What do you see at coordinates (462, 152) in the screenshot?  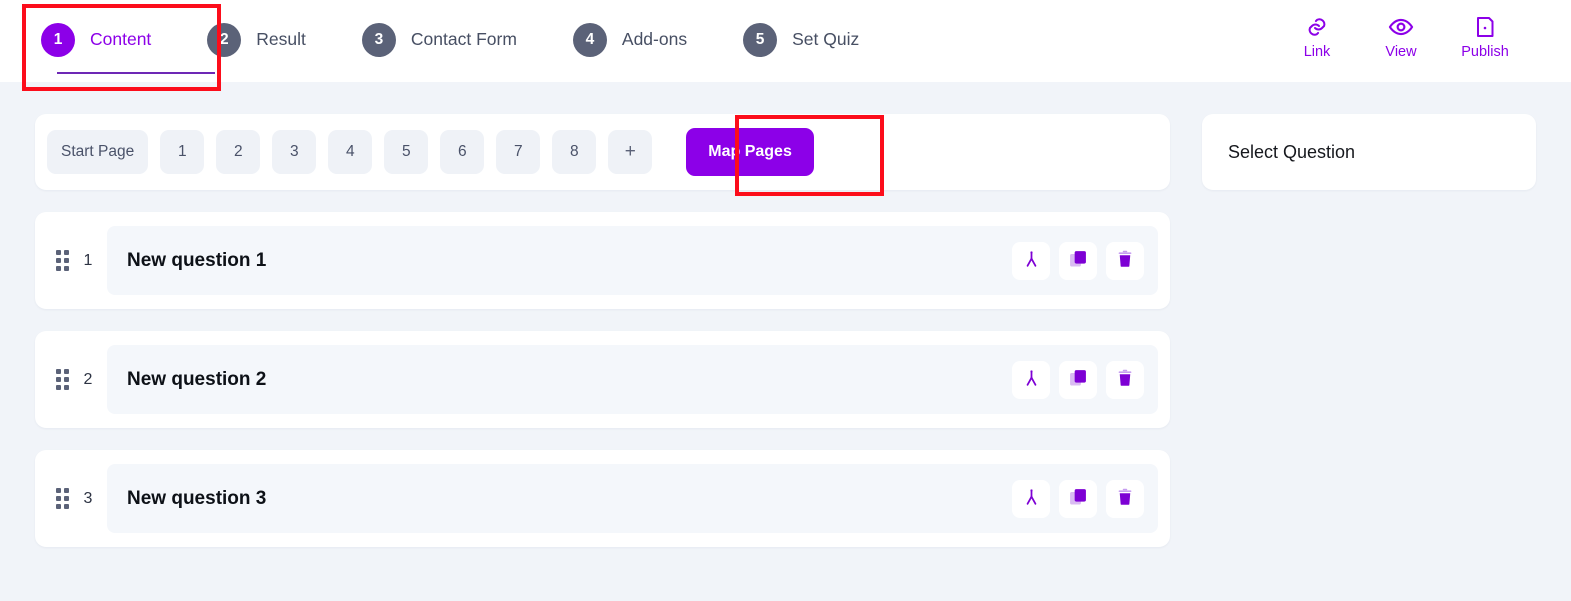 I see `page-chip-6: 6` at bounding box center [462, 152].